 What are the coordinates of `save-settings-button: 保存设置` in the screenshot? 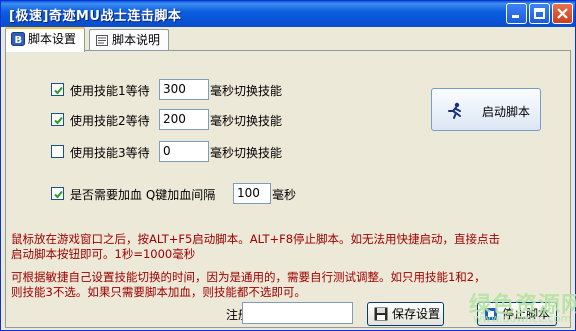 It's located at (405, 314).